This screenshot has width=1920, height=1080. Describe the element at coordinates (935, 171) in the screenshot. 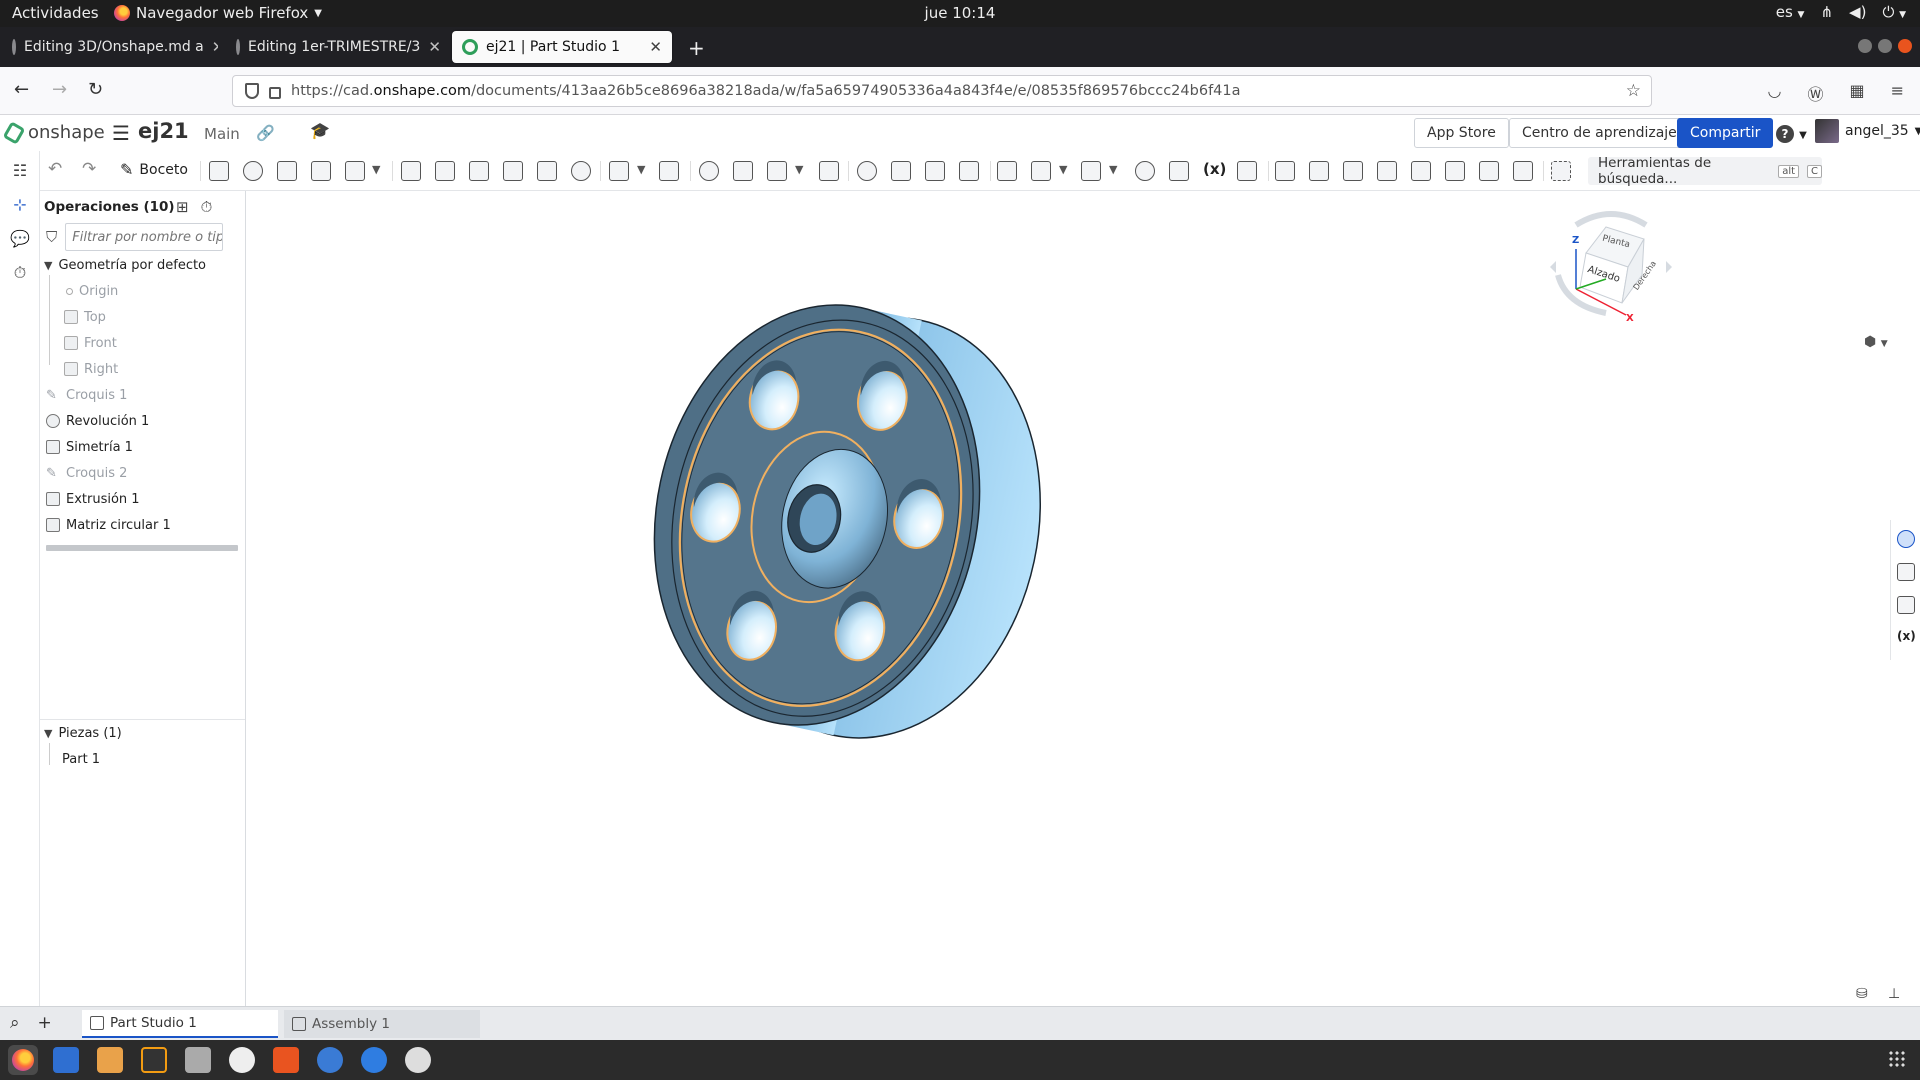

I see `move-face-icon` at that location.